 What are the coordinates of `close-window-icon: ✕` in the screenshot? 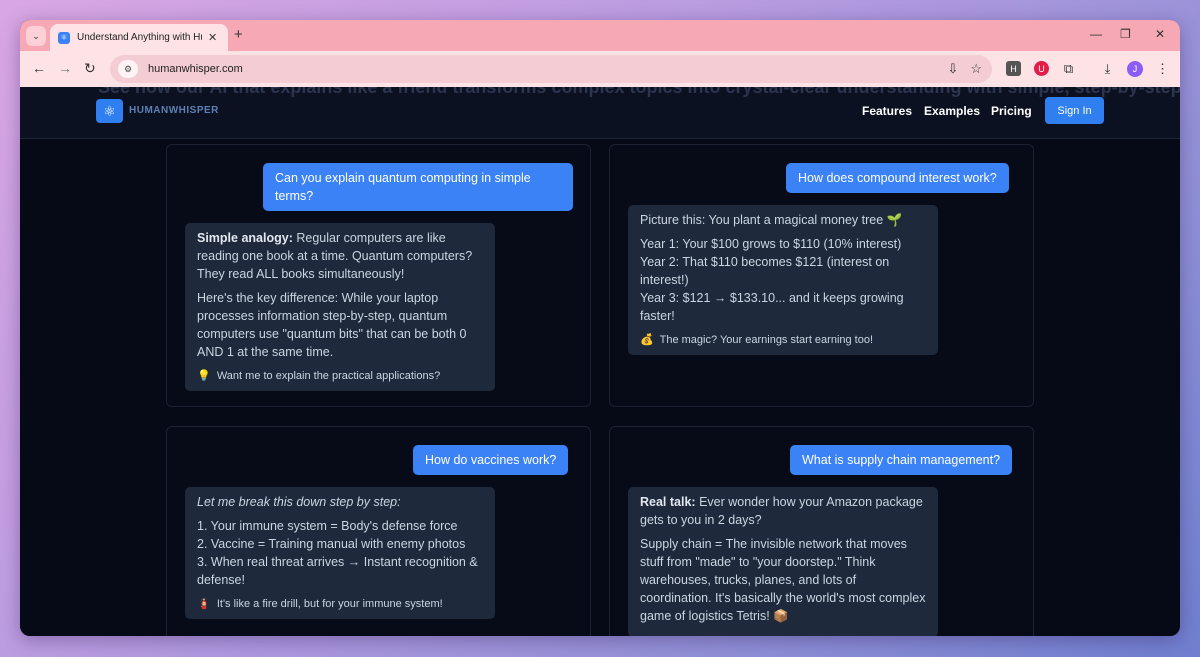 It's located at (1160, 34).